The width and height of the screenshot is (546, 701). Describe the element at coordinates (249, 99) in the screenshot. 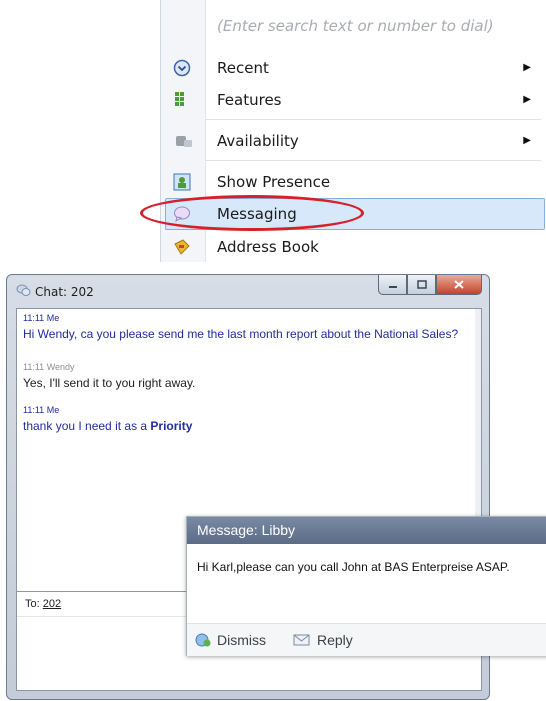

I see `menu-item-label: Features` at that location.